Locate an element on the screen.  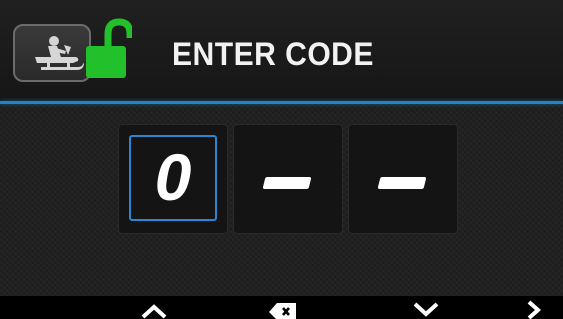
chevron-right-icon is located at coordinates (534, 309).